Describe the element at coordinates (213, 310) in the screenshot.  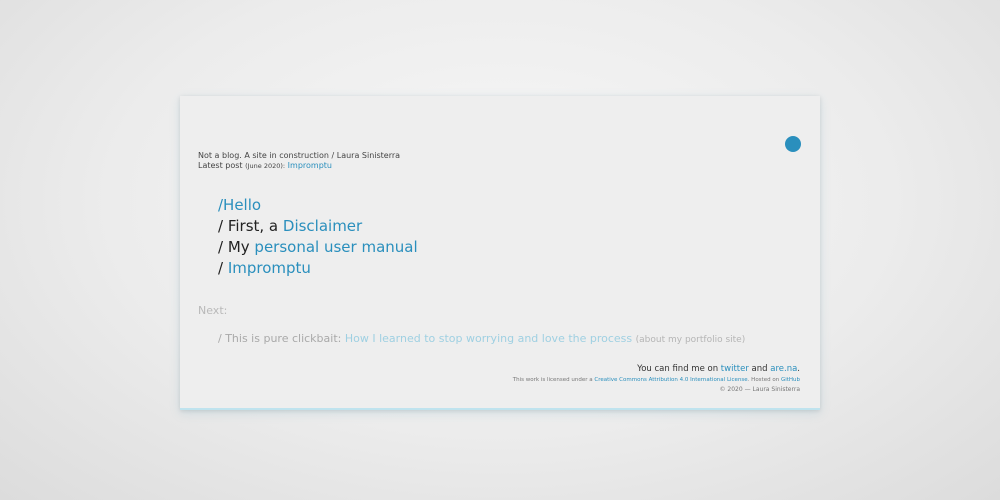
I see `next-label: Next:` at that location.